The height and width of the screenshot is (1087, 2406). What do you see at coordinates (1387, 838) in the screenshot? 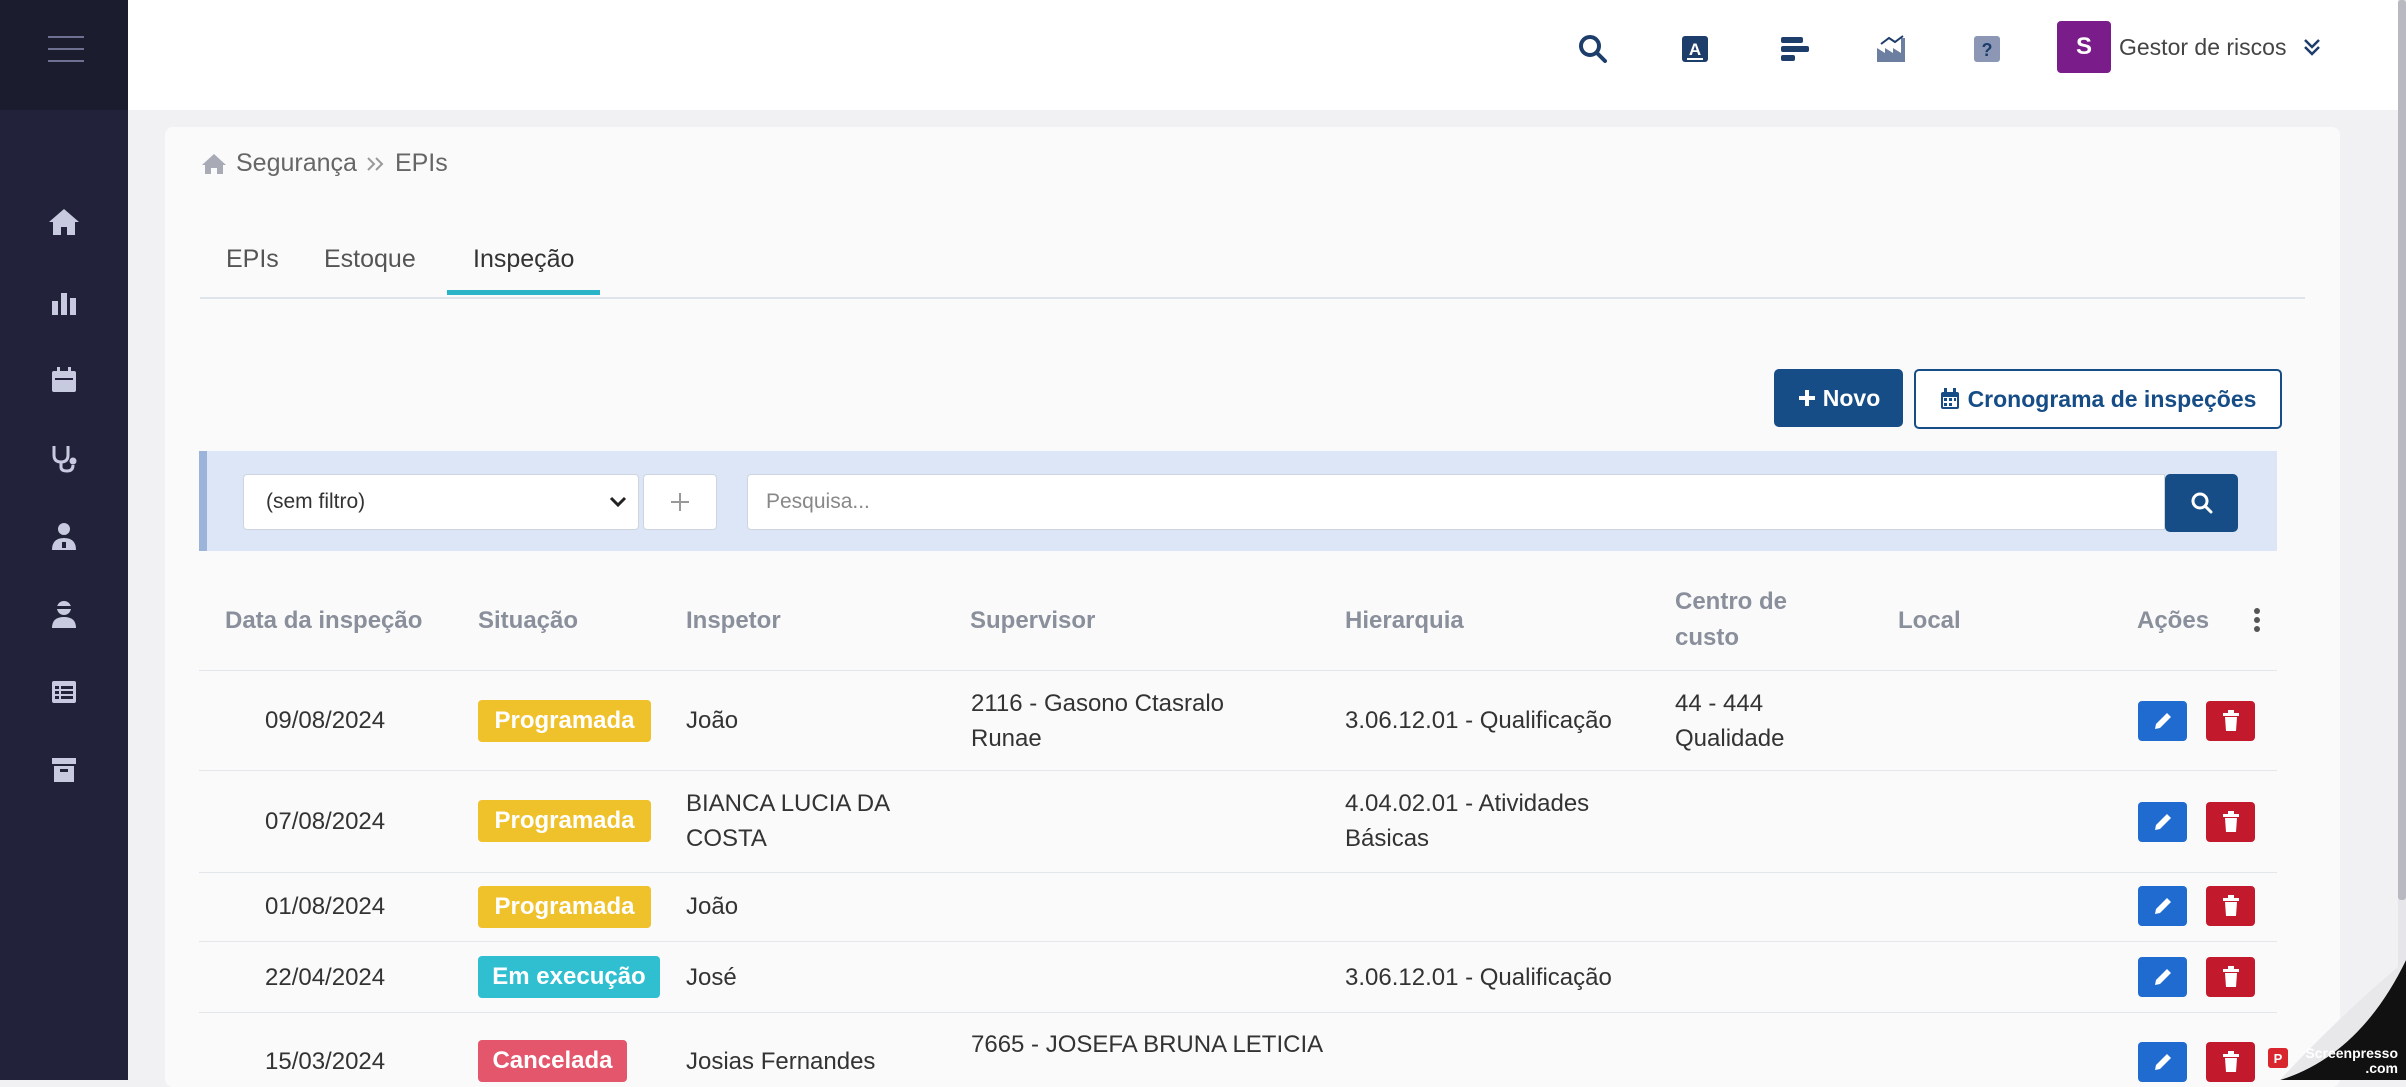
I see `cell-hierarchy-line2: Básicas` at bounding box center [1387, 838].